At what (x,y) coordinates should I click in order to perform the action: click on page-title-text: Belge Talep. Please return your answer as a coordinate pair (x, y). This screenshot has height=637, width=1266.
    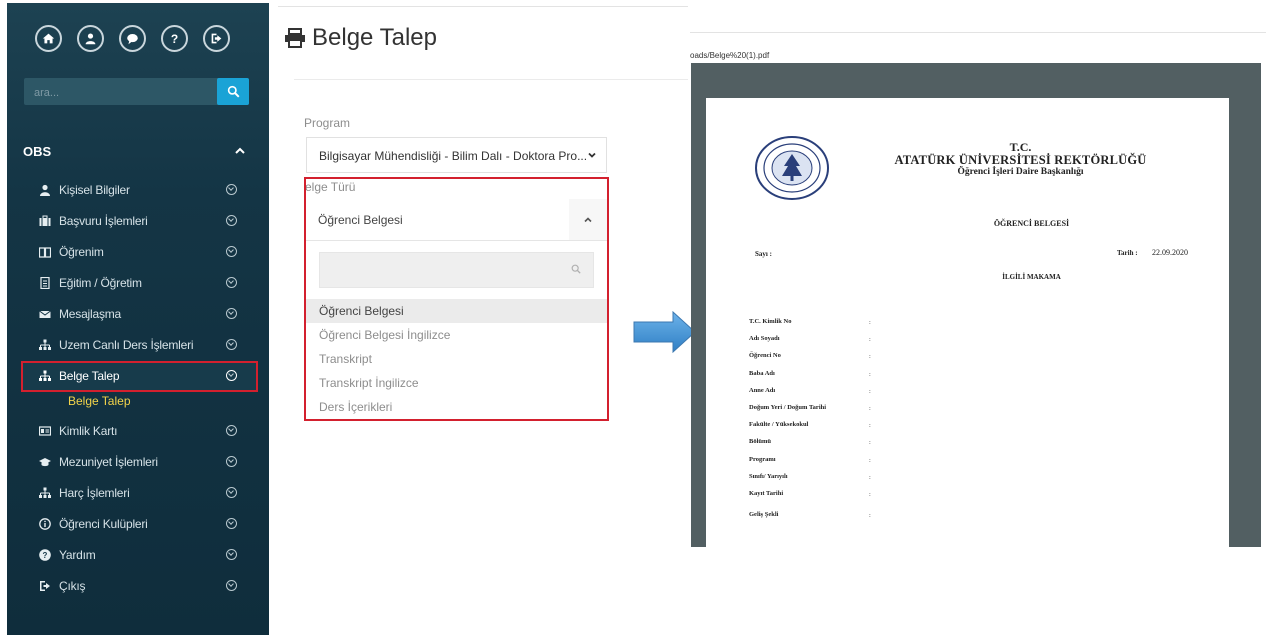
    Looking at the image, I should click on (374, 37).